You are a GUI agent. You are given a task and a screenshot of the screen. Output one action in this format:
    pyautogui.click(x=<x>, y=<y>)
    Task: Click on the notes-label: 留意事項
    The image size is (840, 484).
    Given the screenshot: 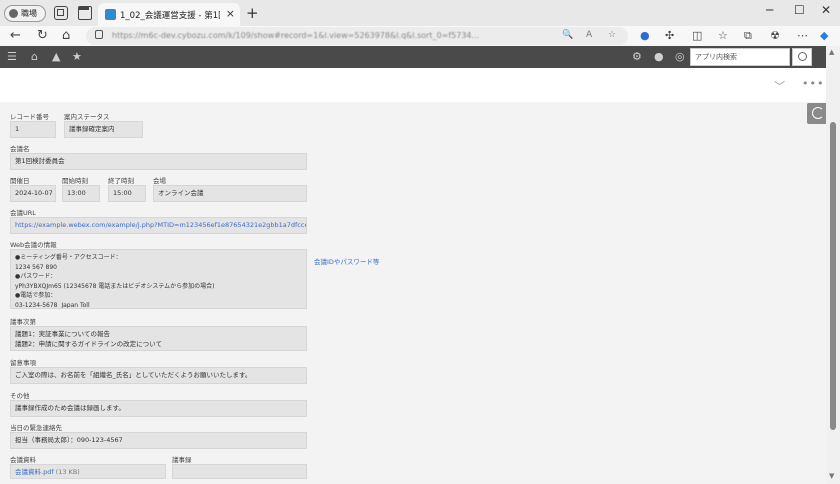 What is the action you would take?
    pyautogui.click(x=23, y=363)
    